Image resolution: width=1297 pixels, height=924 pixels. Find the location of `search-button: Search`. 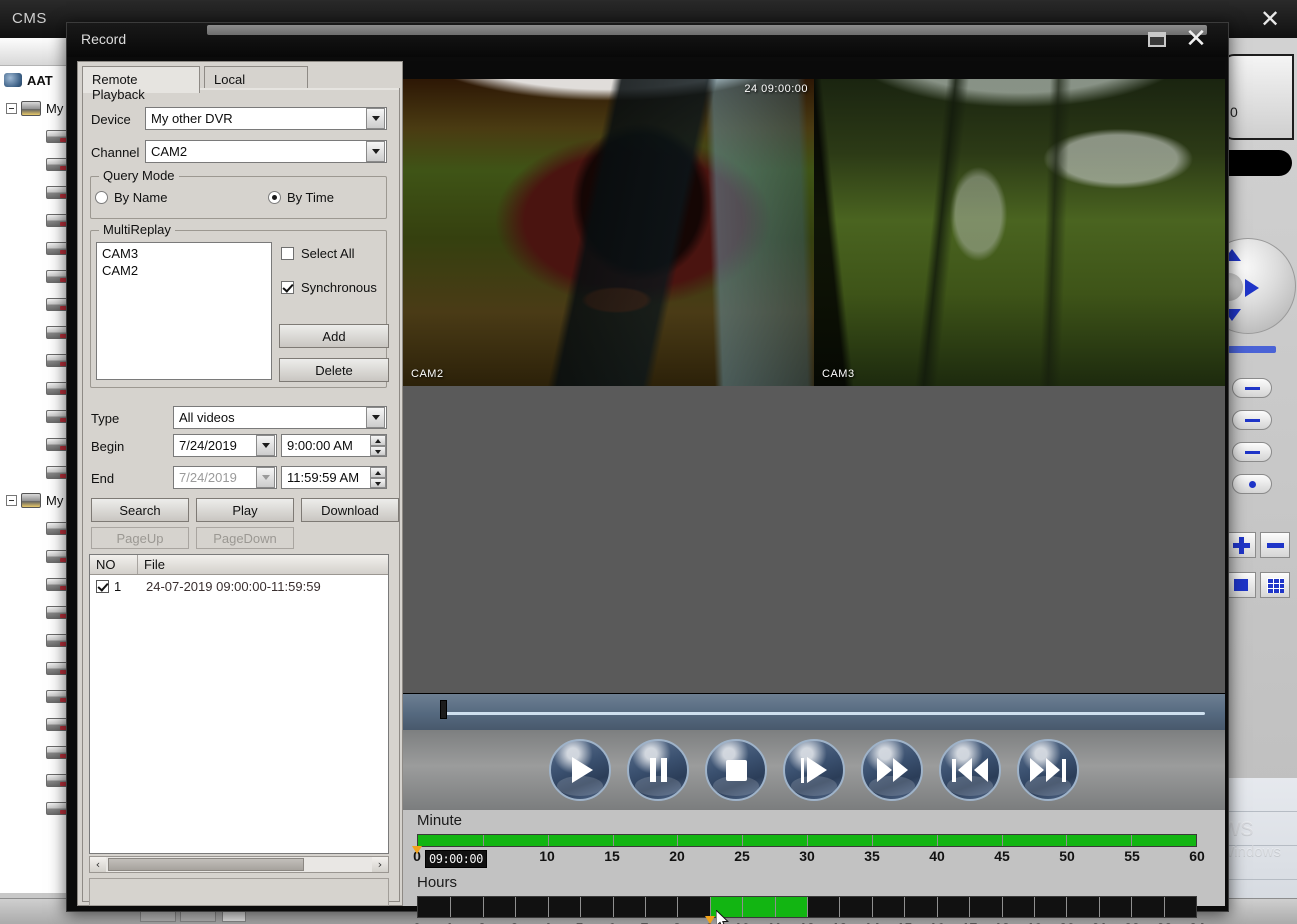

search-button: Search is located at coordinates (140, 510).